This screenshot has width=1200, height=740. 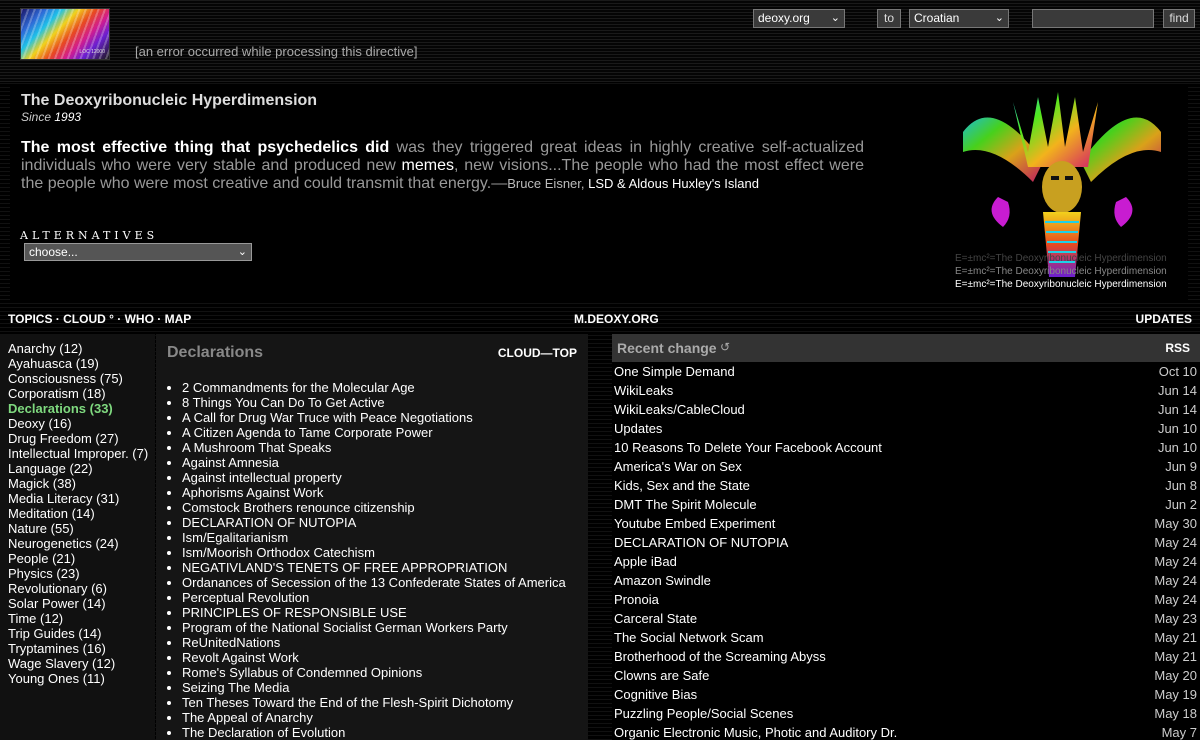 What do you see at coordinates (374, 687) in the screenshot?
I see `declaration-item: Seizing The Media` at bounding box center [374, 687].